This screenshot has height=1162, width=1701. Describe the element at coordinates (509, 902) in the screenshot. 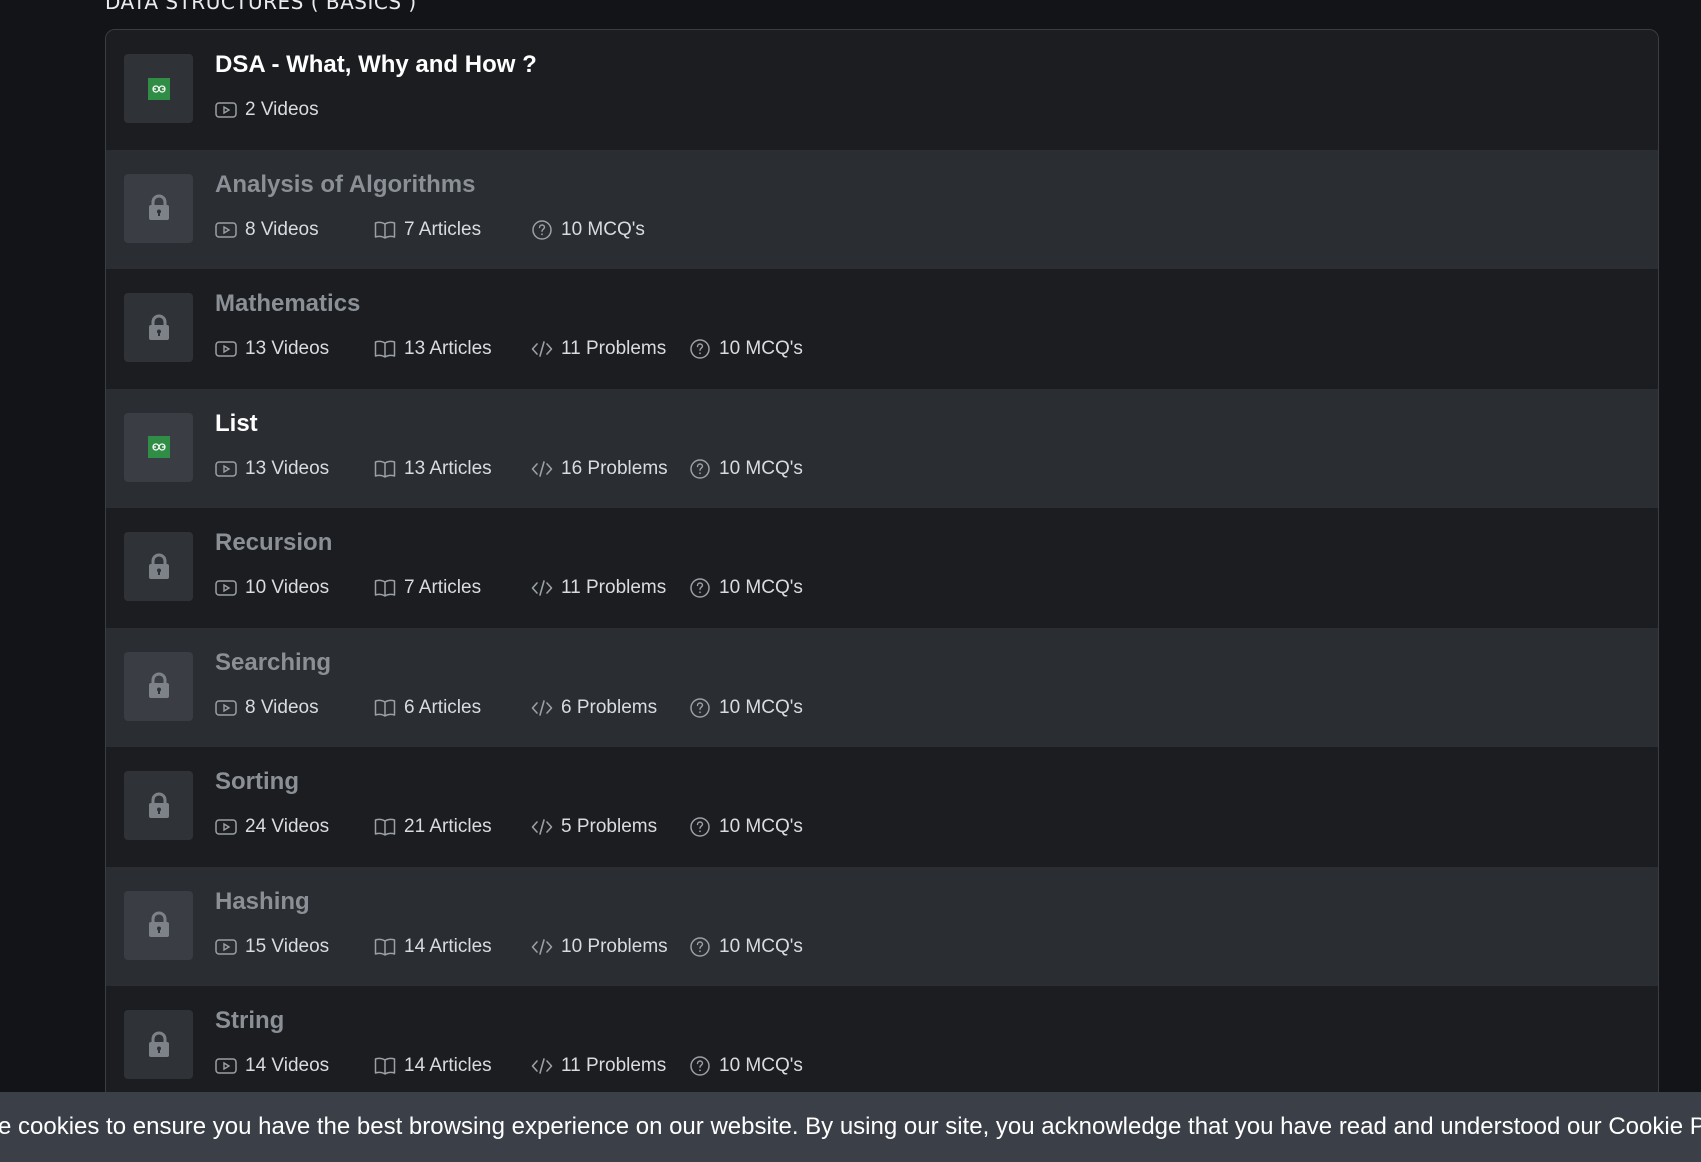

I see `module-title: Hashing` at that location.